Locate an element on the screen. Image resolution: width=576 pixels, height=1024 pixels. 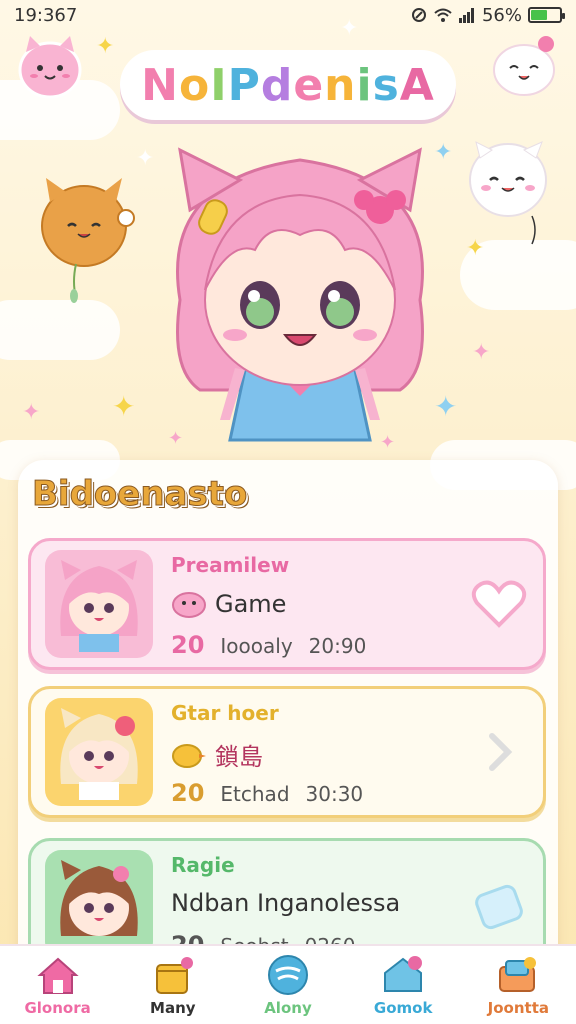
status-icons: 56% is located at coordinates (487, 15).